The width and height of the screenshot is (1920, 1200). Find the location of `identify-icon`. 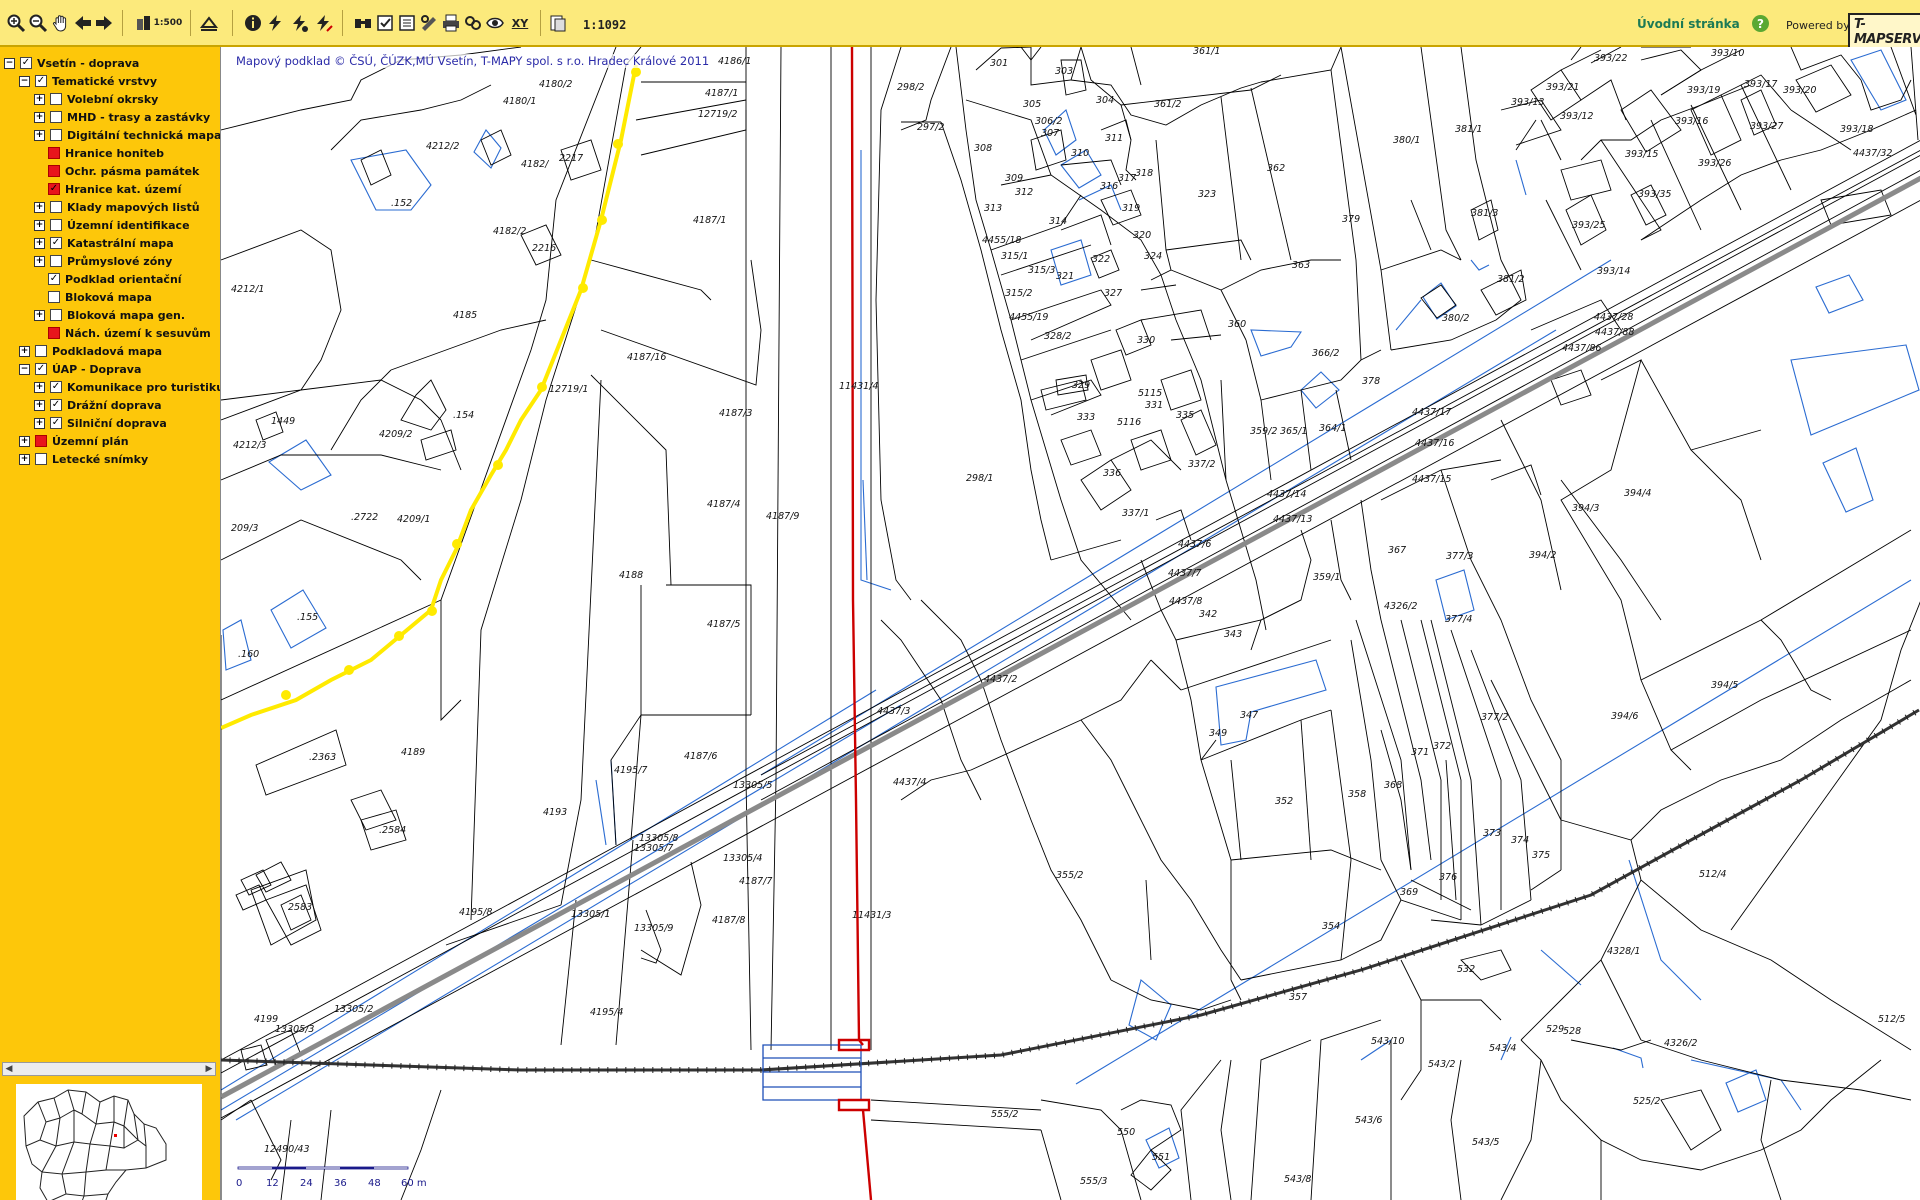

identify-icon is located at coordinates (473, 23).